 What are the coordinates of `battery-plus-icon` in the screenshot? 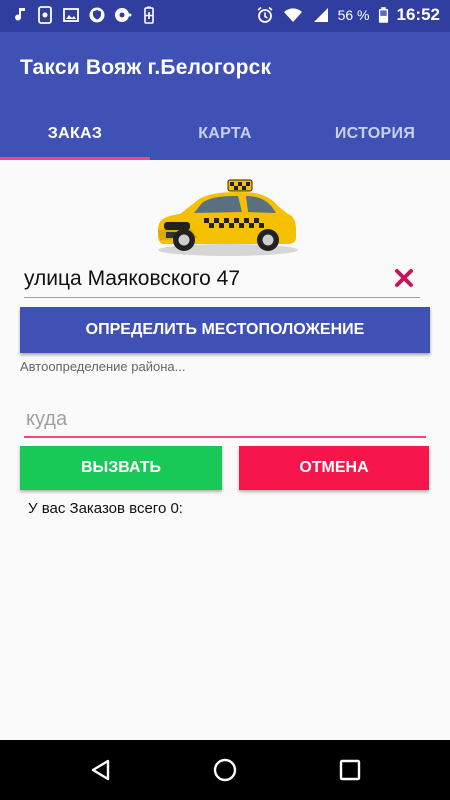 It's located at (149, 15).